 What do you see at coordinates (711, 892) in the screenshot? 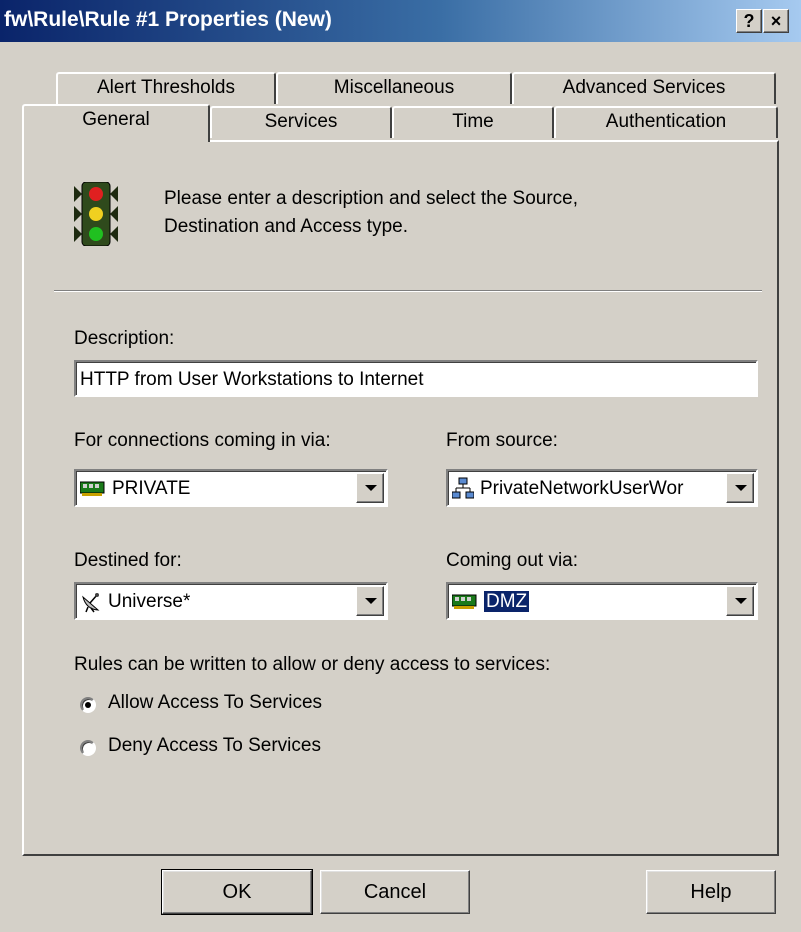
I see `help-button: Help` at bounding box center [711, 892].